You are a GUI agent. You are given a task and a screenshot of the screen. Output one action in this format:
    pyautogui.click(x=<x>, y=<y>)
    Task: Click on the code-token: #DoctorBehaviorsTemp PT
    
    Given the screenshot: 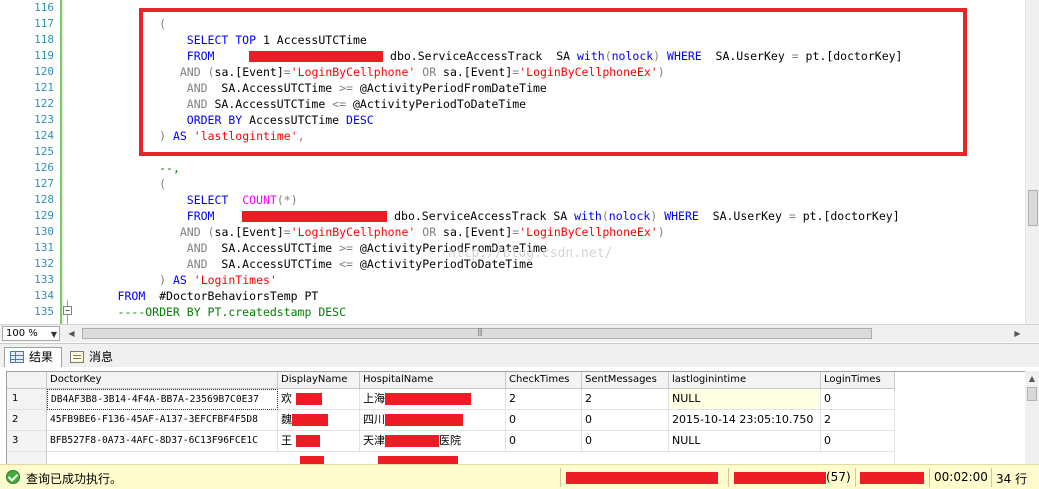 What is the action you would take?
    pyautogui.click(x=232, y=296)
    